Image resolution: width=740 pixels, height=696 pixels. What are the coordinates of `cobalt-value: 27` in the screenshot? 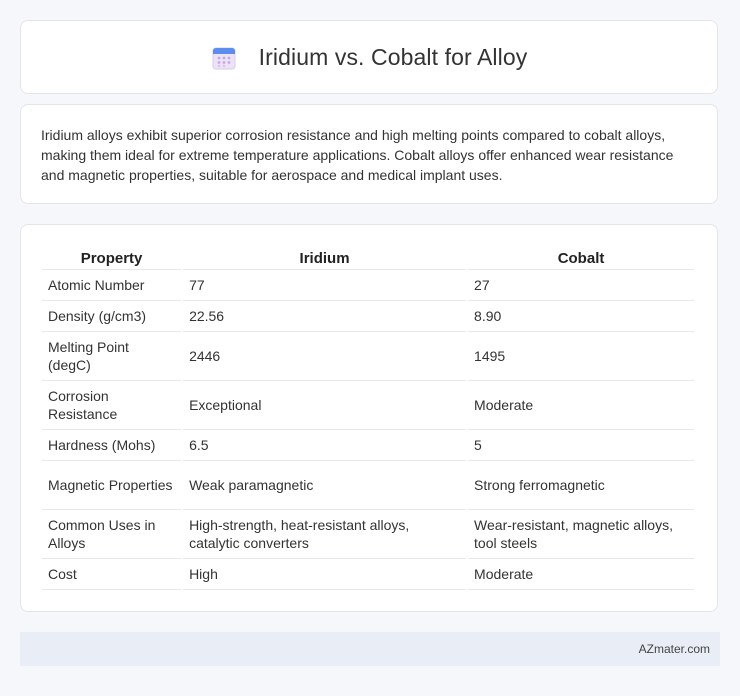 It's located at (581, 285).